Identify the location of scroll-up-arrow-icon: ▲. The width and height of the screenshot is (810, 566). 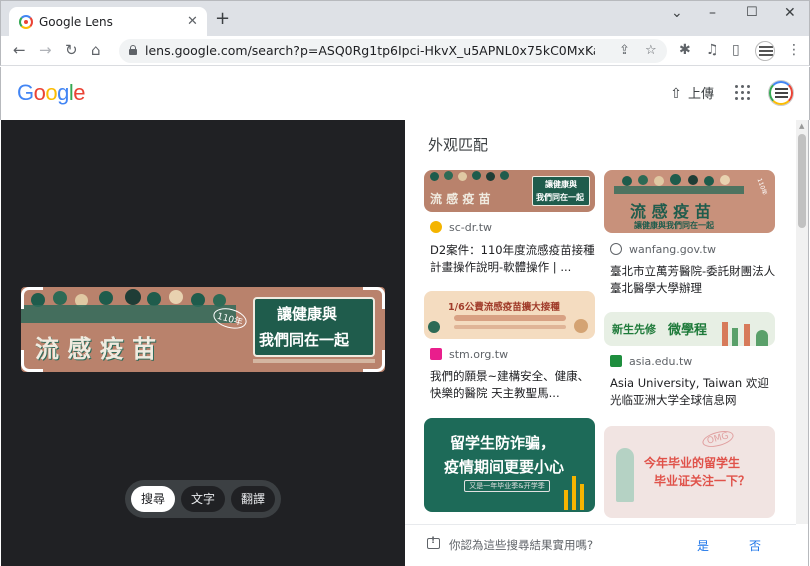
(801, 126).